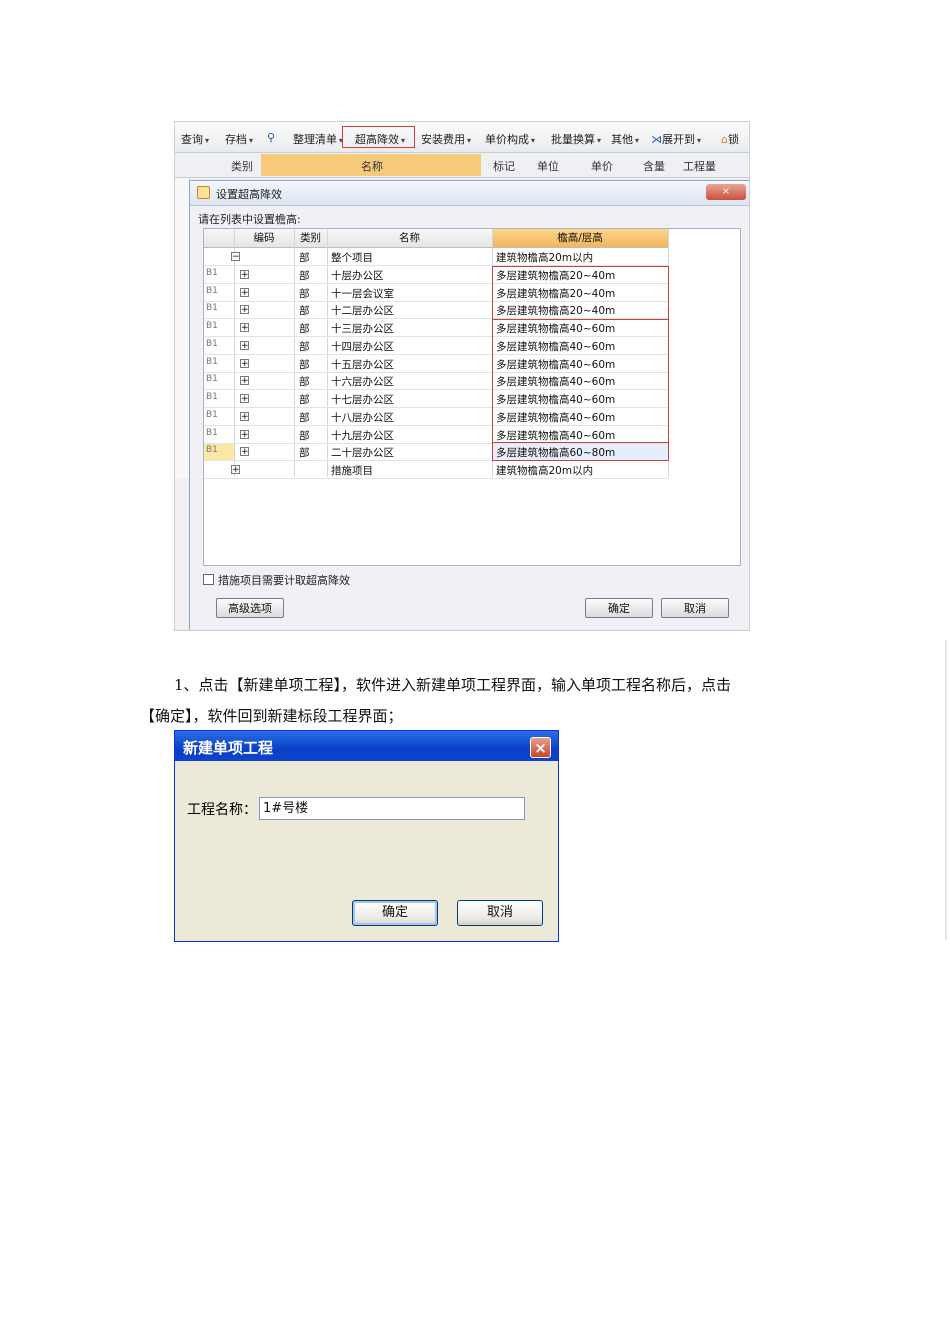  I want to click on close-icon: ×, so click(540, 747).